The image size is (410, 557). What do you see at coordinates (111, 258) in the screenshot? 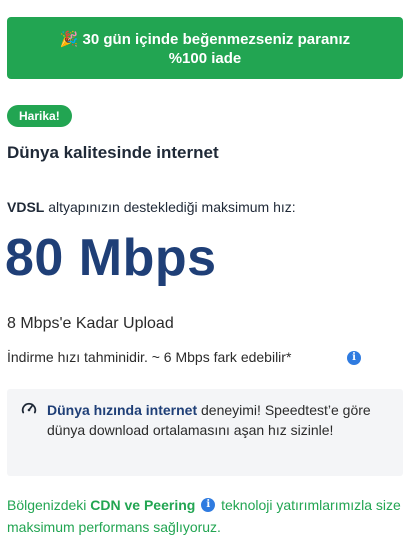
I see `max-speed: 80 Mbps` at bounding box center [111, 258].